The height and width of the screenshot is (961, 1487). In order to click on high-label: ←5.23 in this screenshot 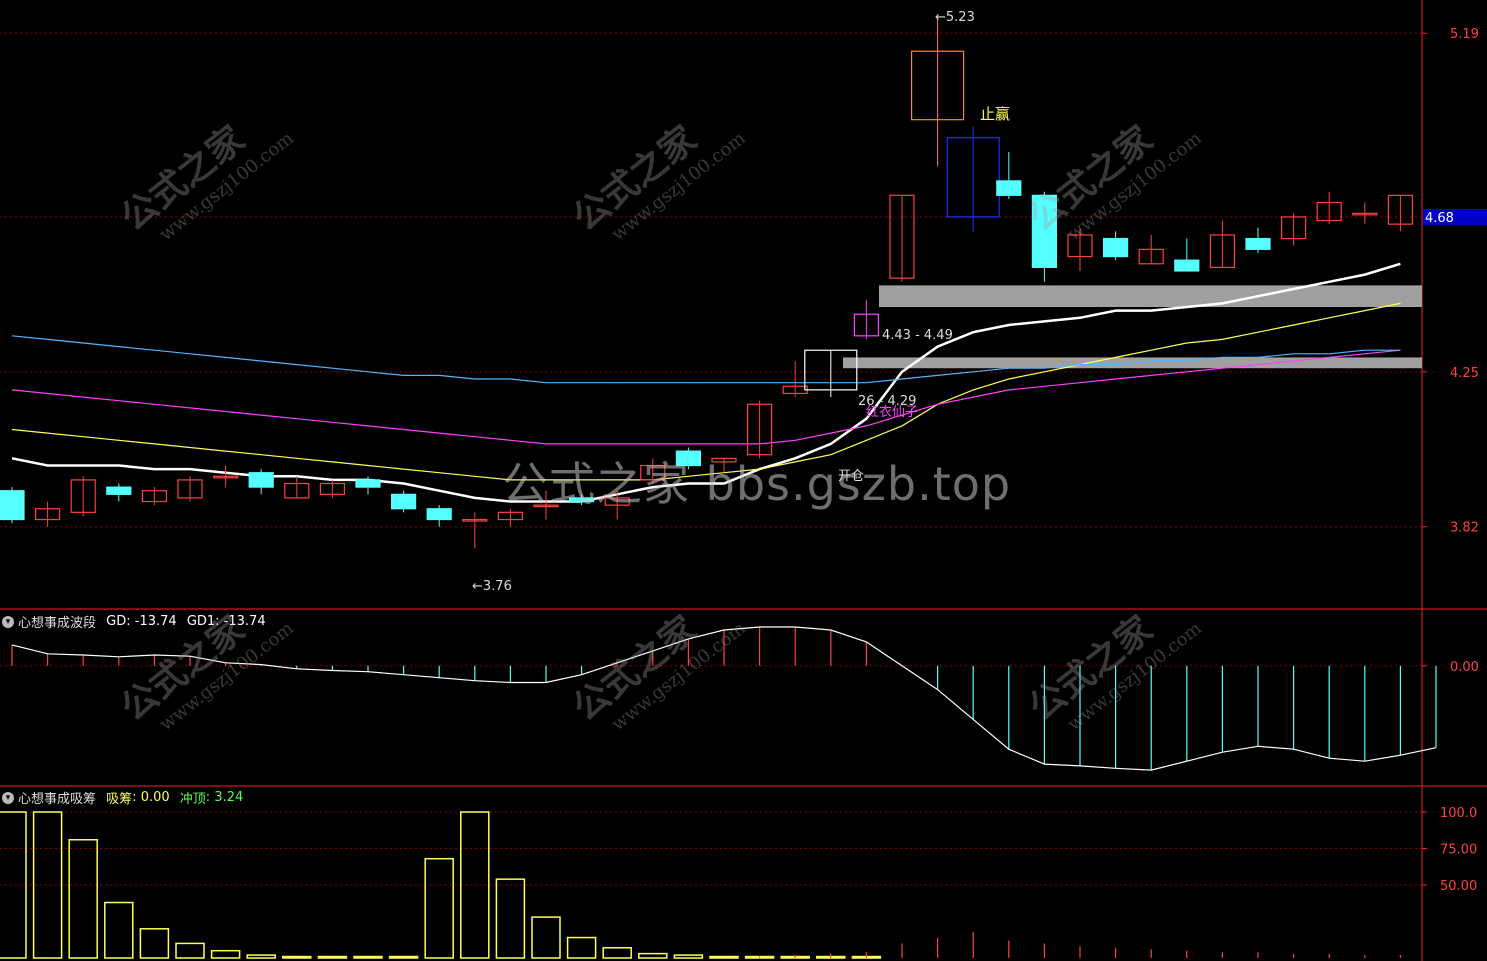, I will do `click(955, 17)`.